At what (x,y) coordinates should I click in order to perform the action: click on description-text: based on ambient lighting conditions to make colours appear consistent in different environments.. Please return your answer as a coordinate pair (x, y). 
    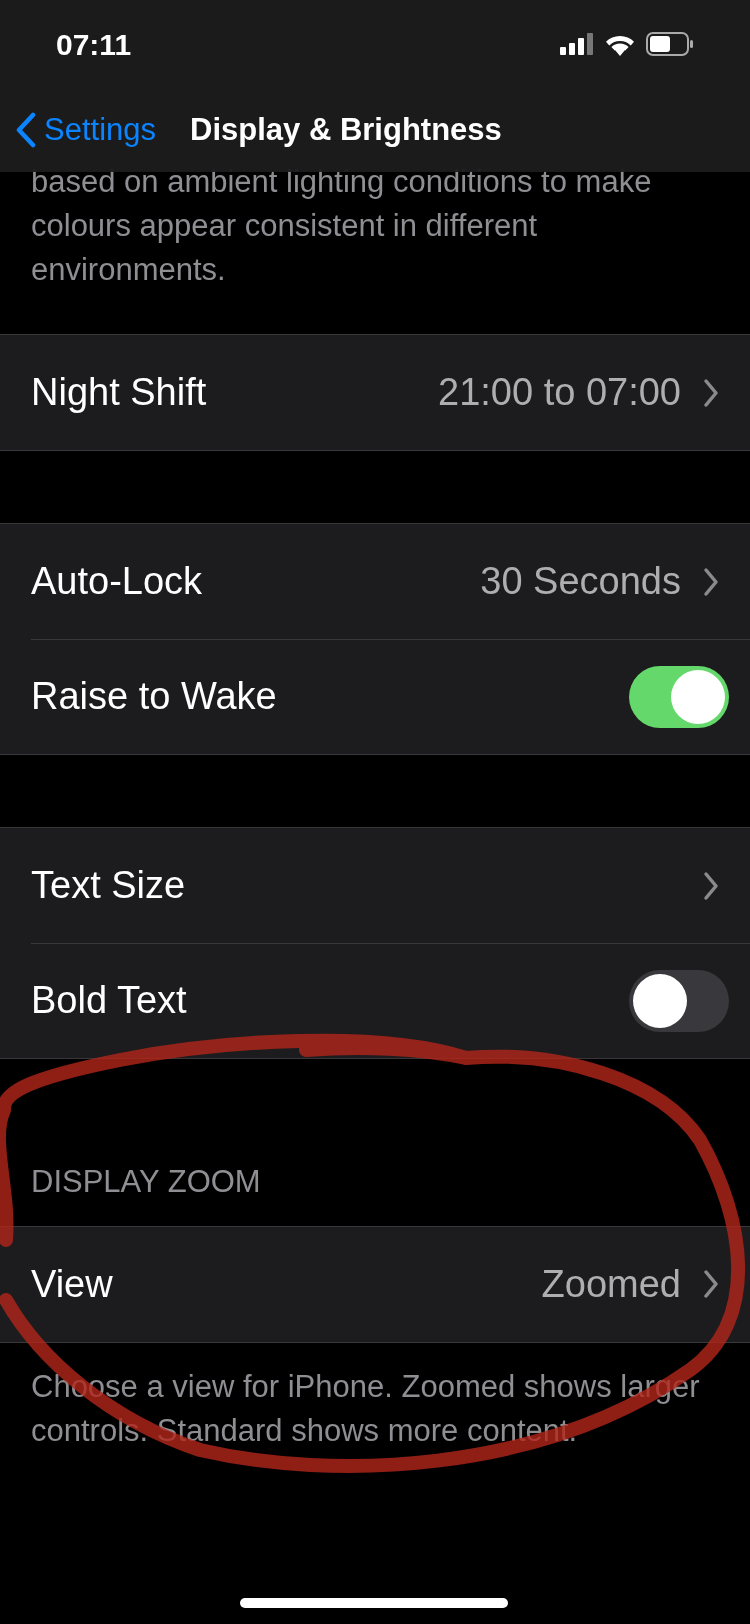
    Looking at the image, I should click on (341, 226).